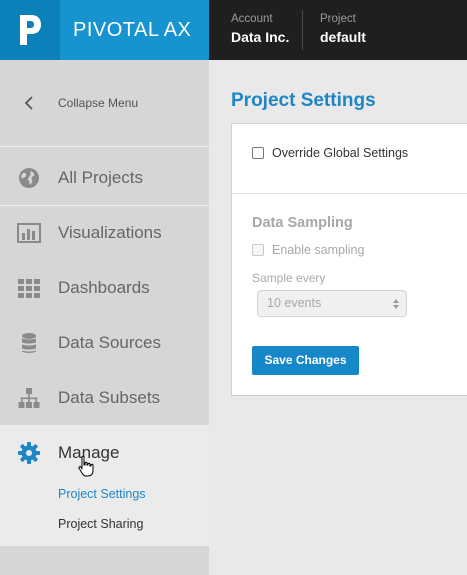  Describe the element at coordinates (396, 304) in the screenshot. I see `select-arrows-icon` at that location.